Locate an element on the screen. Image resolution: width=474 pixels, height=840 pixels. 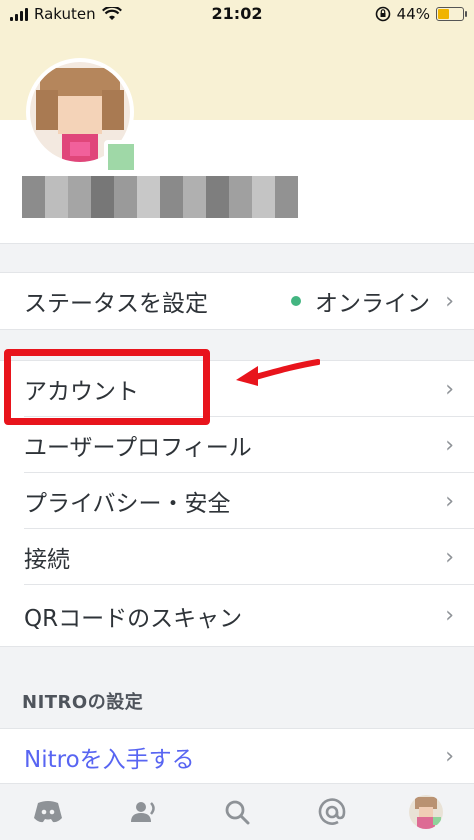
get-nitro-label: Nitroを入手する is located at coordinates (109, 759).